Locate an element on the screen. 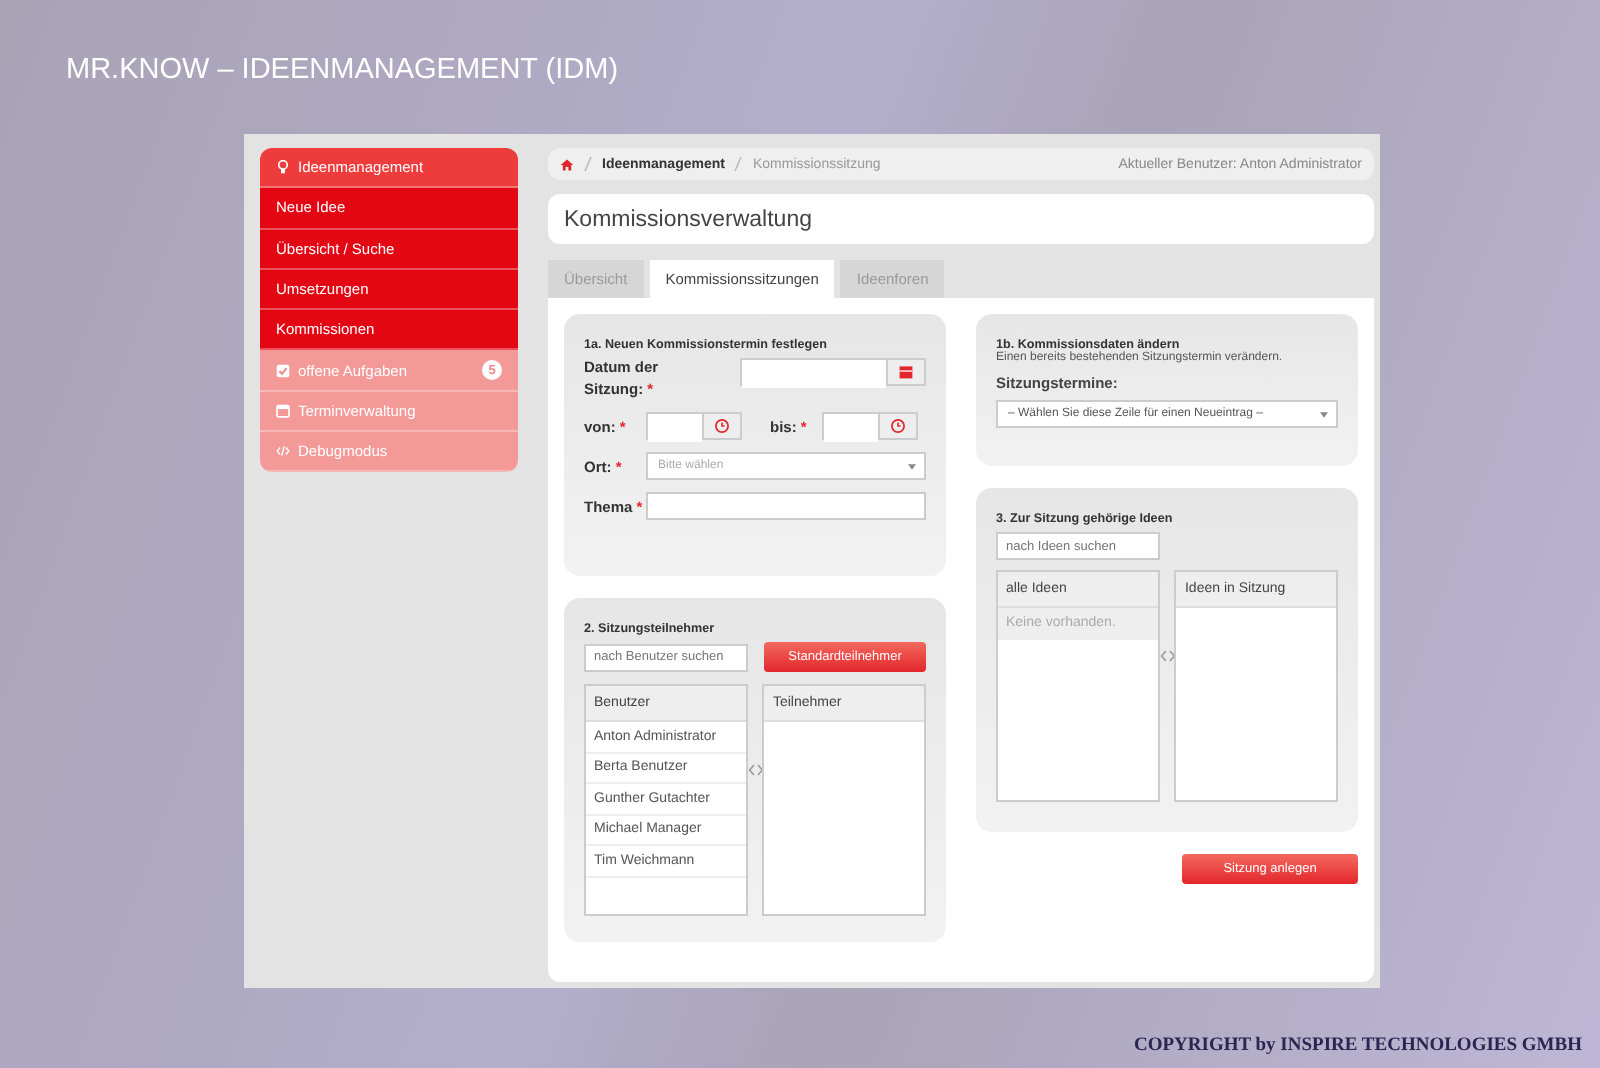 The width and height of the screenshot is (1600, 1068). lightbulb-icon is located at coordinates (283, 167).